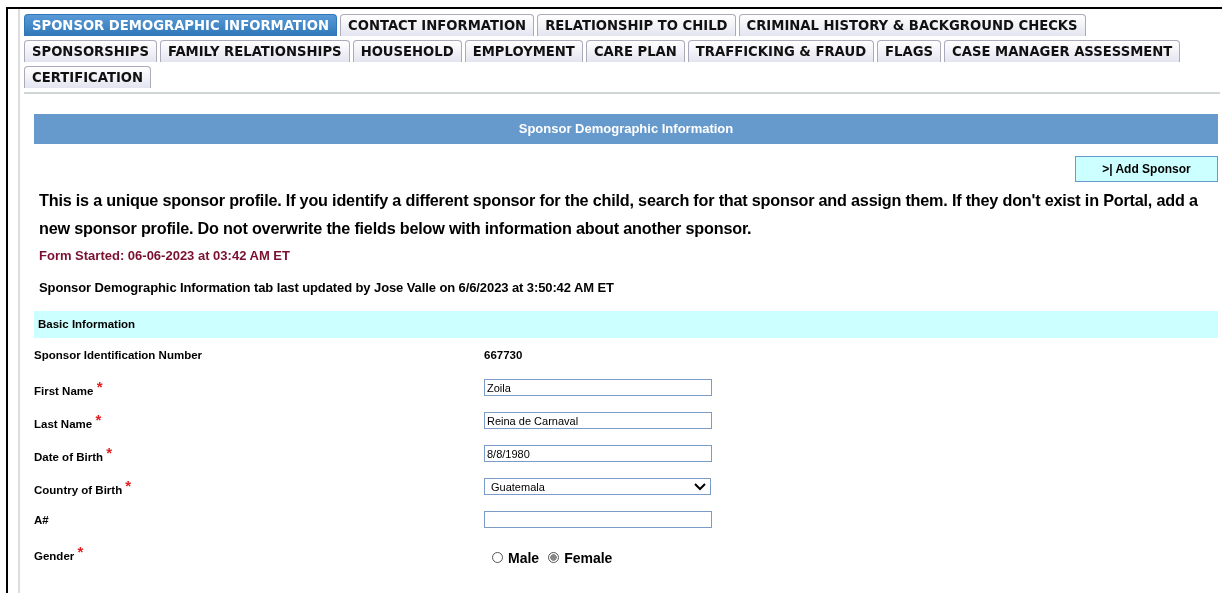 The image size is (1222, 593). Describe the element at coordinates (636, 25) in the screenshot. I see `tab: RELATIONSHIP TO CHILD` at that location.